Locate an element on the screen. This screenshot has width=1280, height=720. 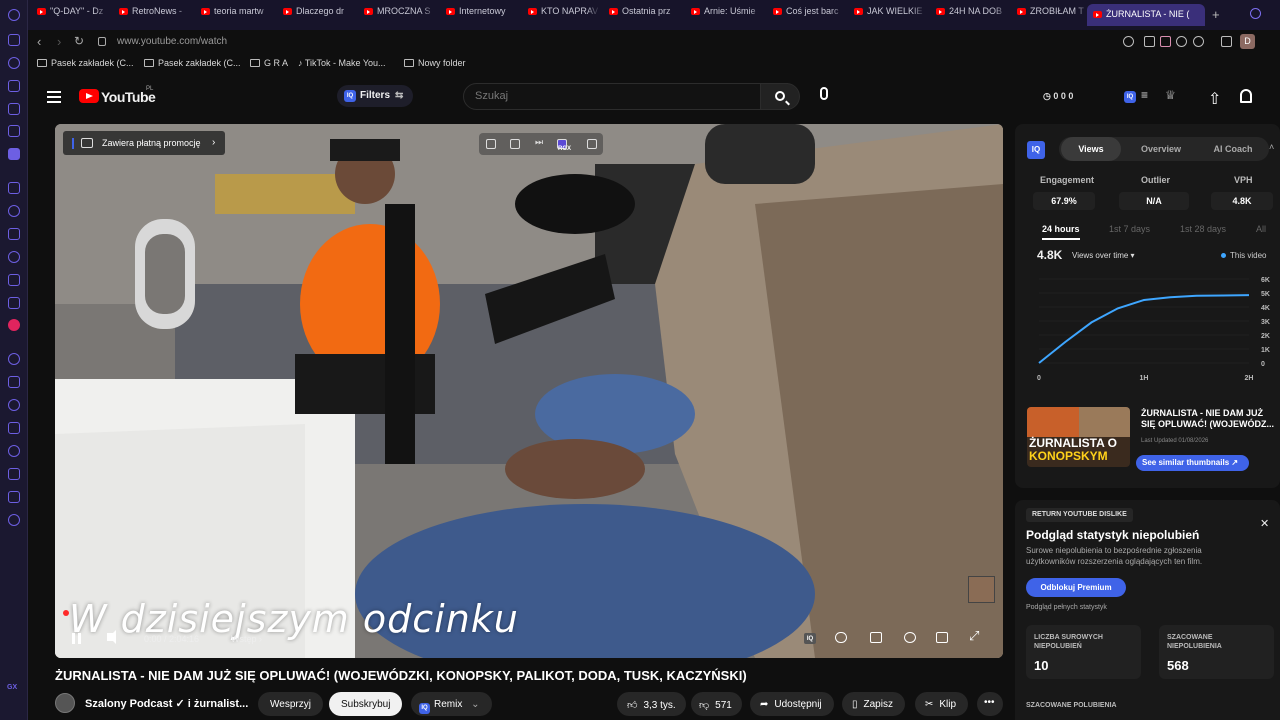
tab-active: ŻURNALISTA - NIE ( is located at coordinates (1146, 15).